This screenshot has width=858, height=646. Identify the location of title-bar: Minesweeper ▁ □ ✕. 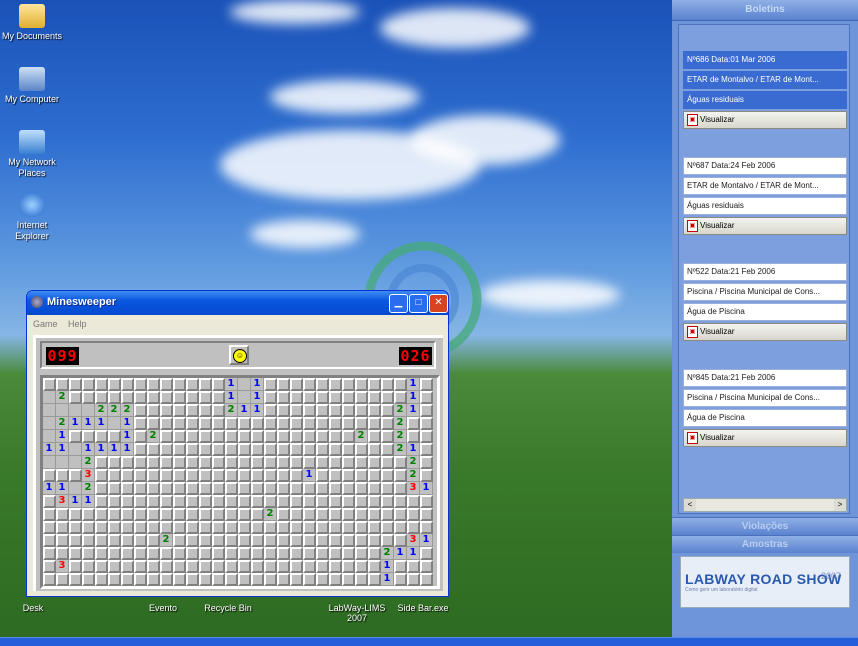
(237, 303).